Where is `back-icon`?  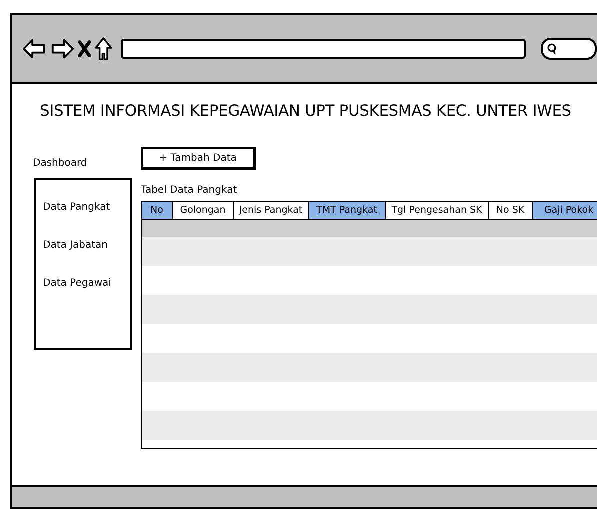 back-icon is located at coordinates (35, 49).